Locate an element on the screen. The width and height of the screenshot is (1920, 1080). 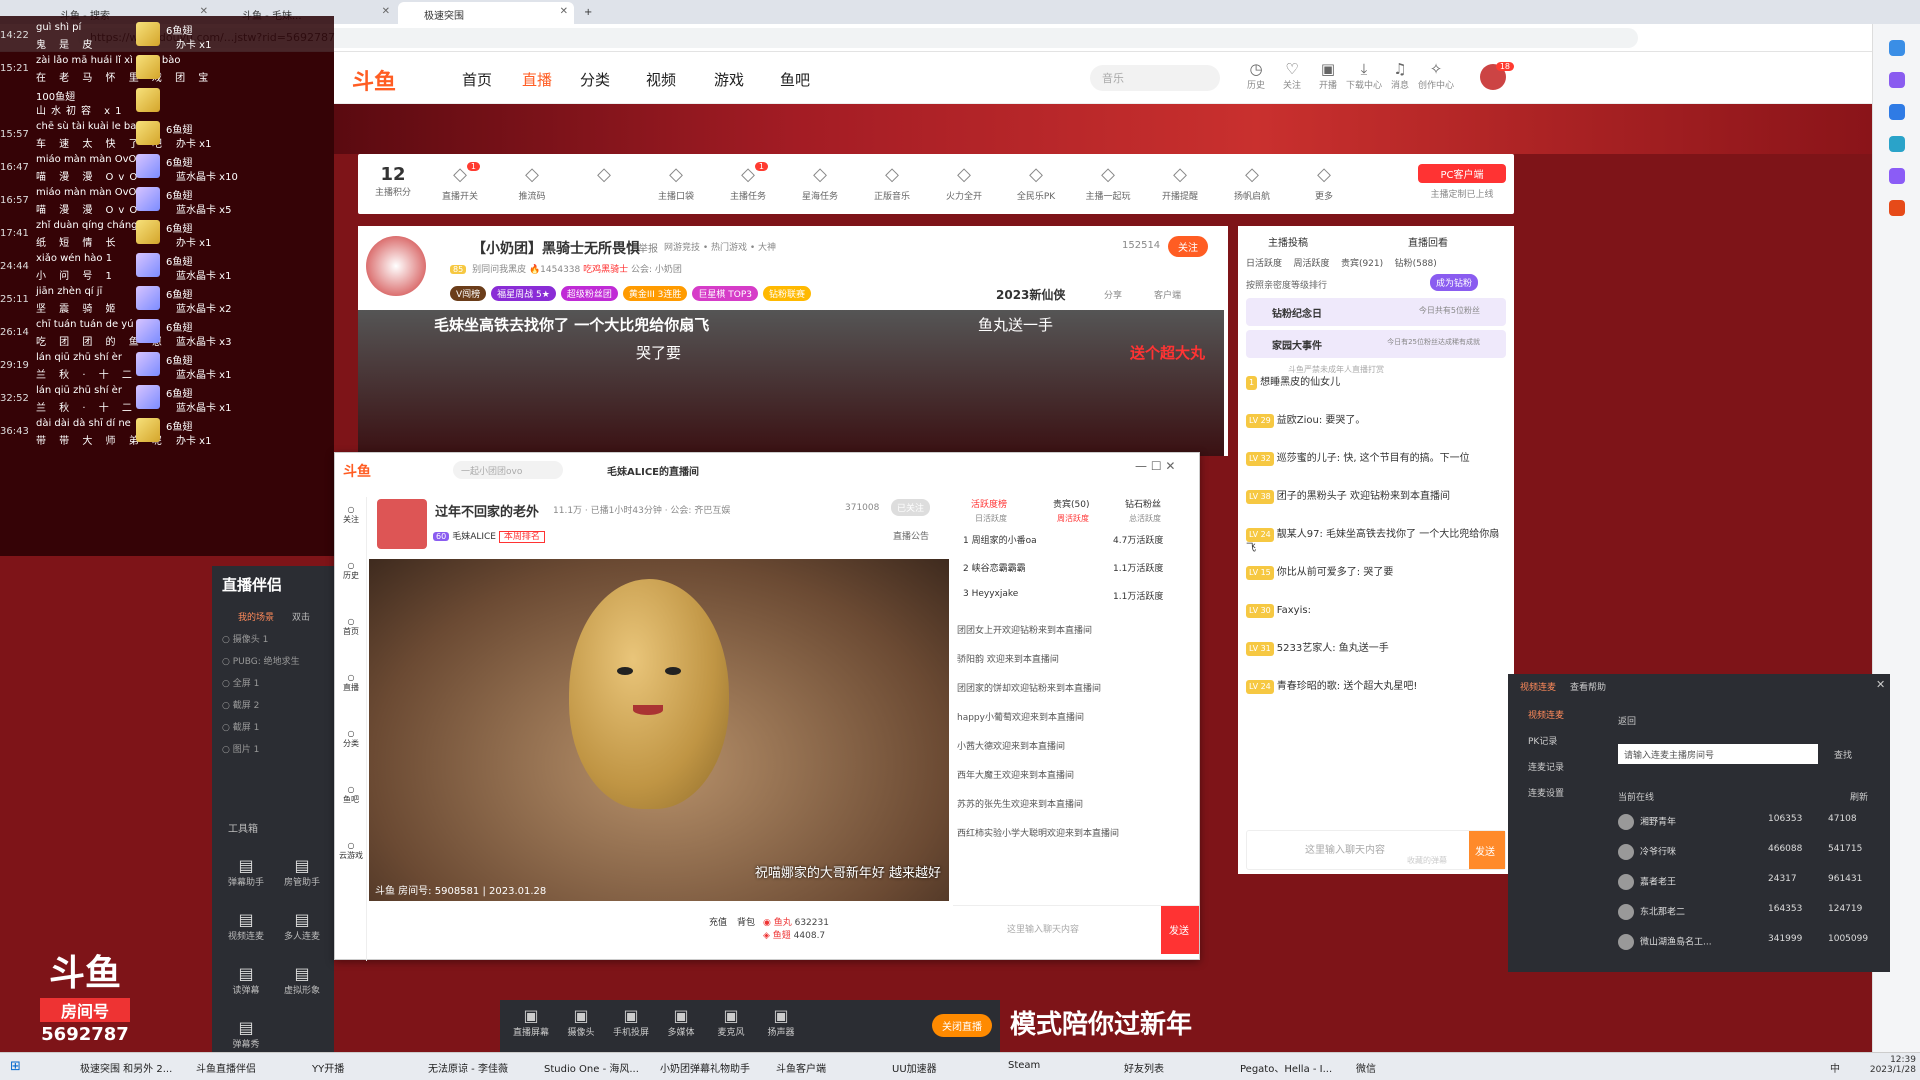
toolbar-item: ◇ 扬帆启航 is located at coordinates (1252, 183).